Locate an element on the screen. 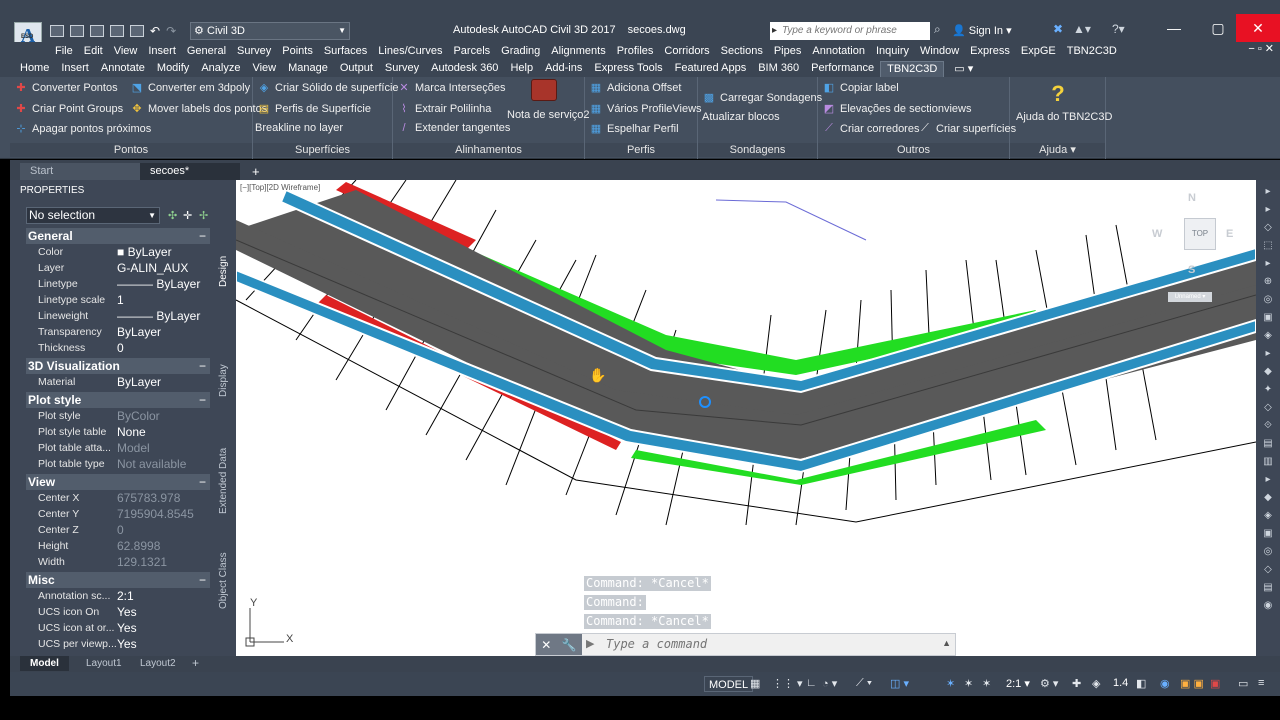  varios-profileviews-button: ▦ Vários ProfileViews is located at coordinates (645, 109).